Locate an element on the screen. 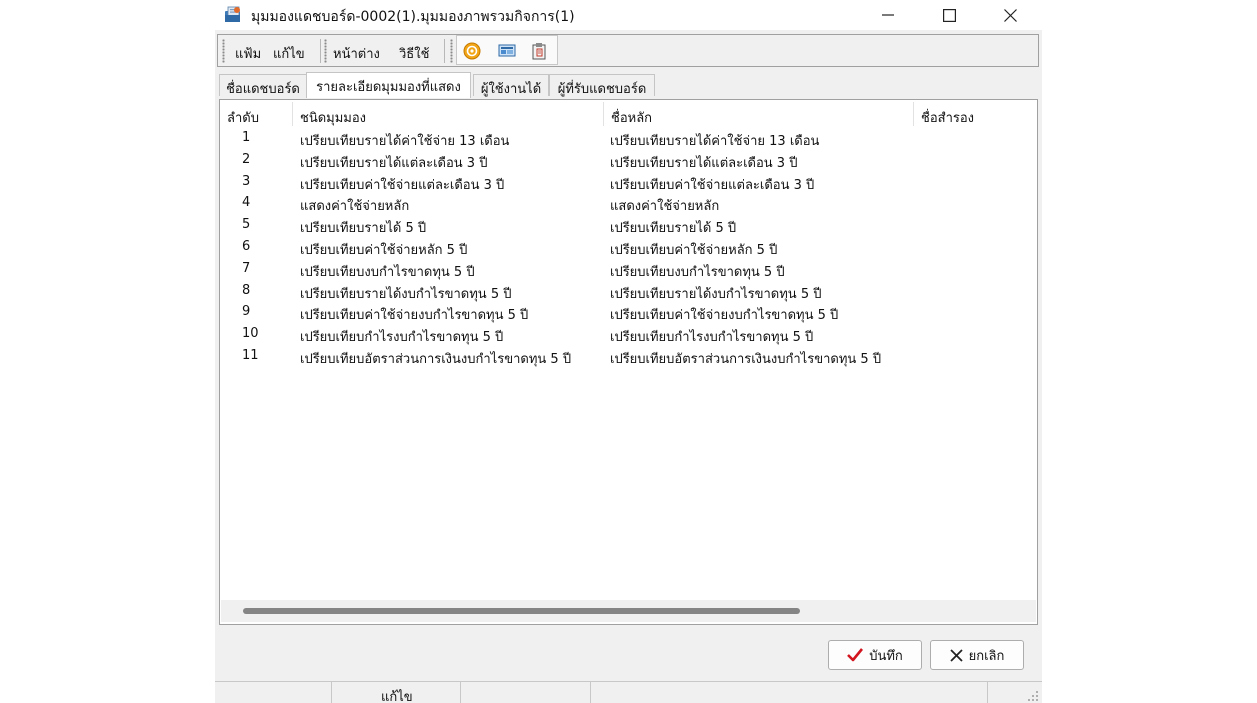 This screenshot has height=703, width=1257. tab-label: รายละเอียดมุมมองที่แสดง is located at coordinates (388, 87).